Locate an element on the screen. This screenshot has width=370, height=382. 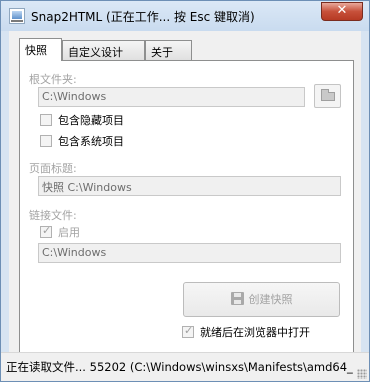
create-snapshot-label: 创建快照 is located at coordinates (270, 299).